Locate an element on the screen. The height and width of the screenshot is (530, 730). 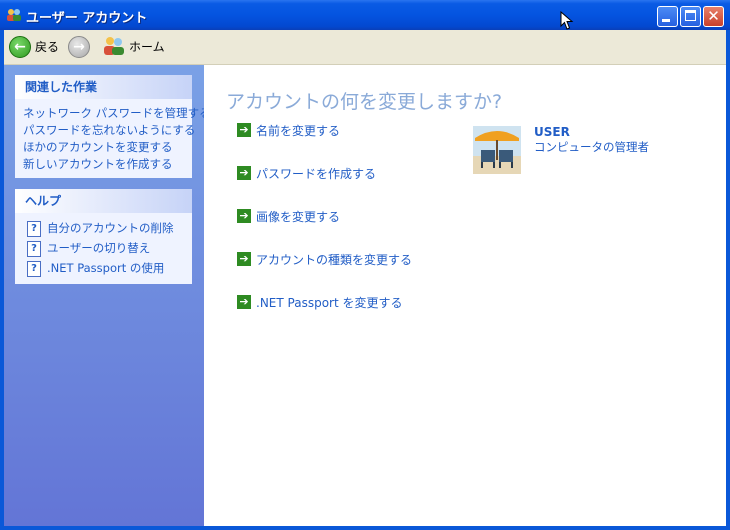
task-create-new-account: 新しいアカウントを作成する is located at coordinates (103, 164).